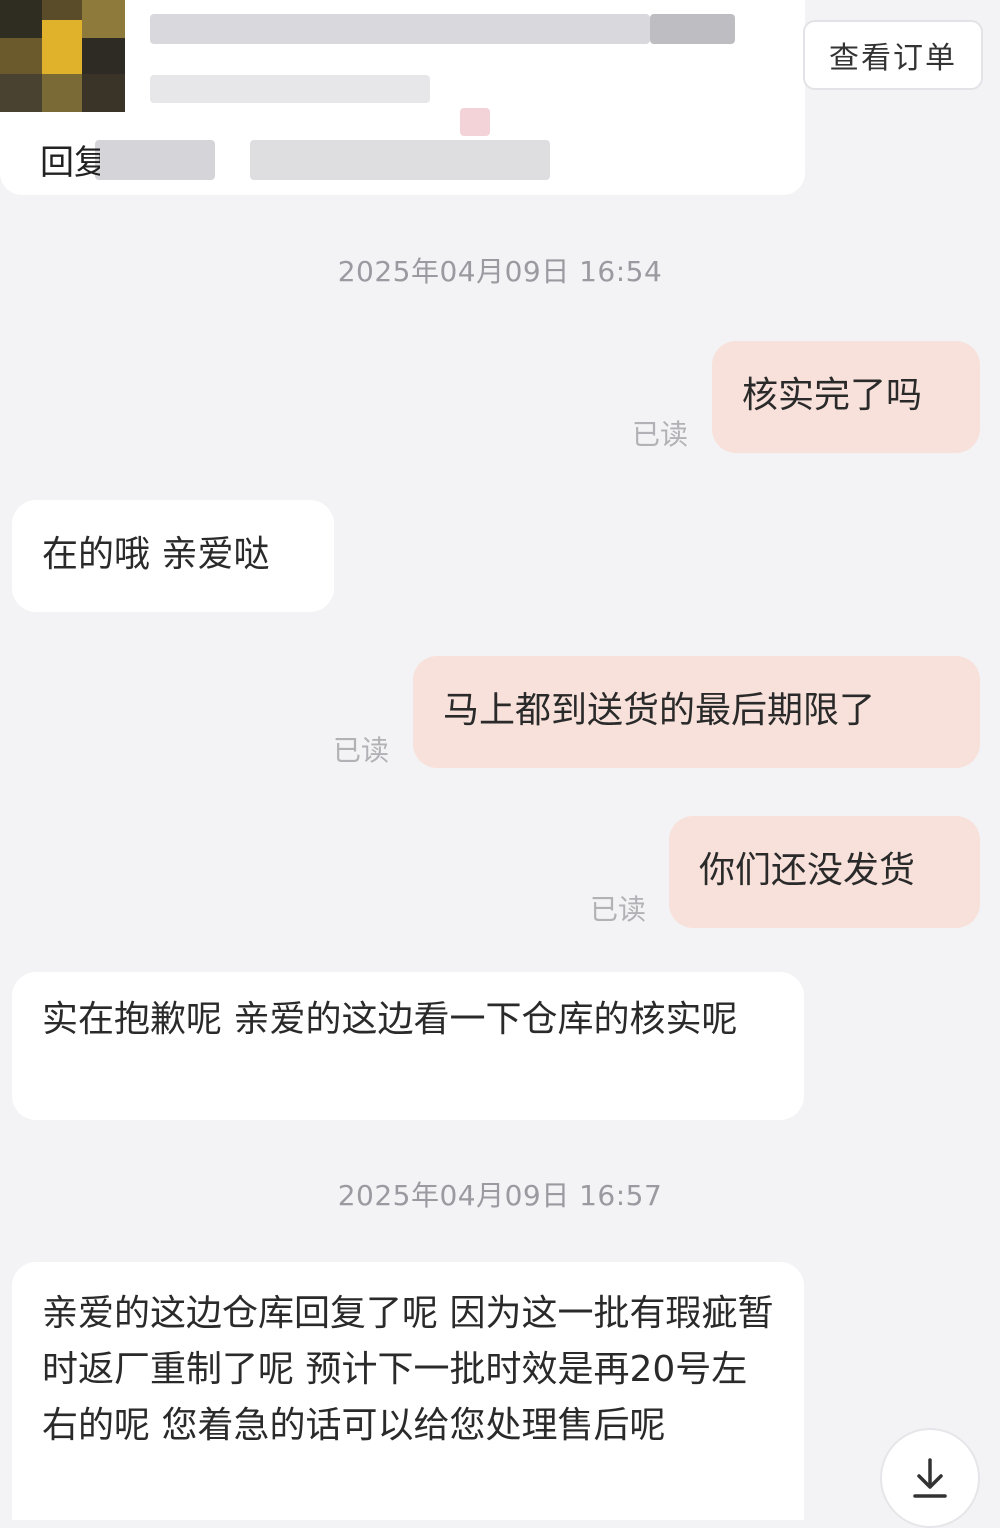  I want to click on order-card: 回复, so click(402, 97).